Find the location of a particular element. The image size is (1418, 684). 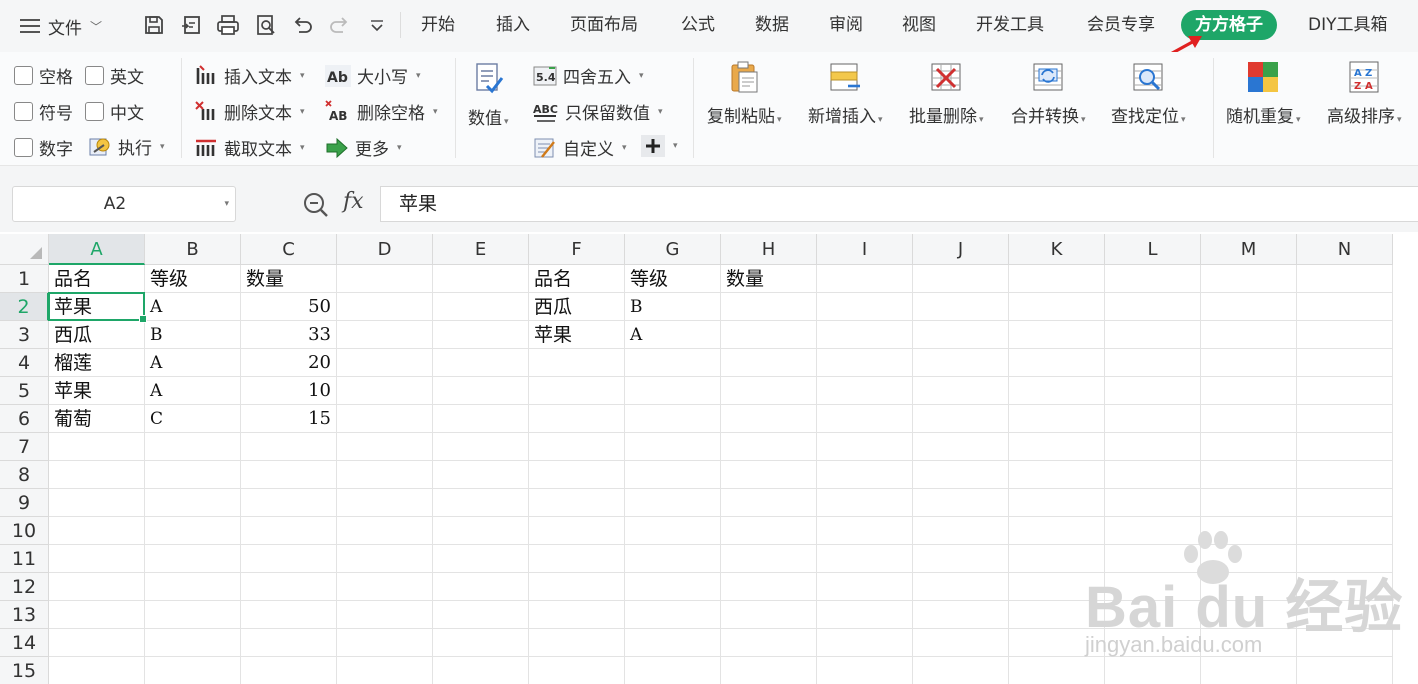

cell-i6 is located at coordinates (865, 419).